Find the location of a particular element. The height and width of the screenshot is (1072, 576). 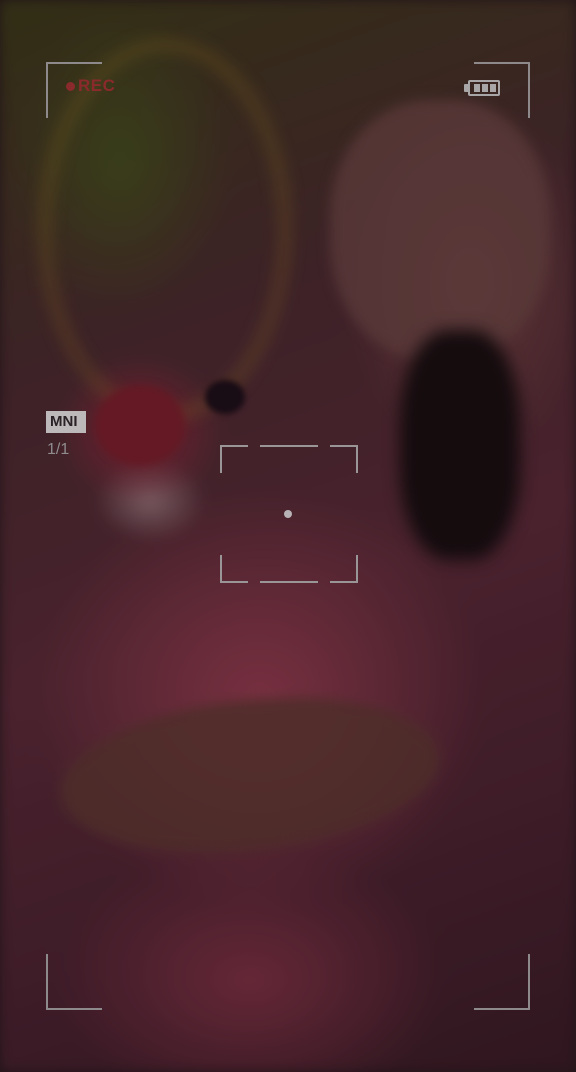

mode-badge: MNI is located at coordinates (66, 422).